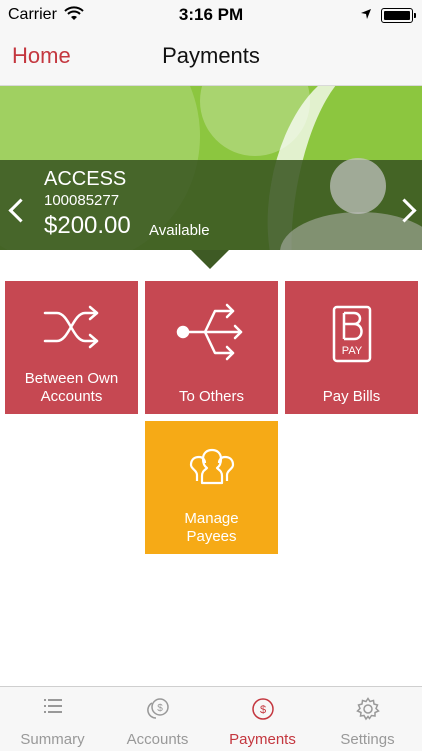 This screenshot has width=422, height=751. What do you see at coordinates (367, 711) in the screenshot?
I see `gear-icon` at bounding box center [367, 711].